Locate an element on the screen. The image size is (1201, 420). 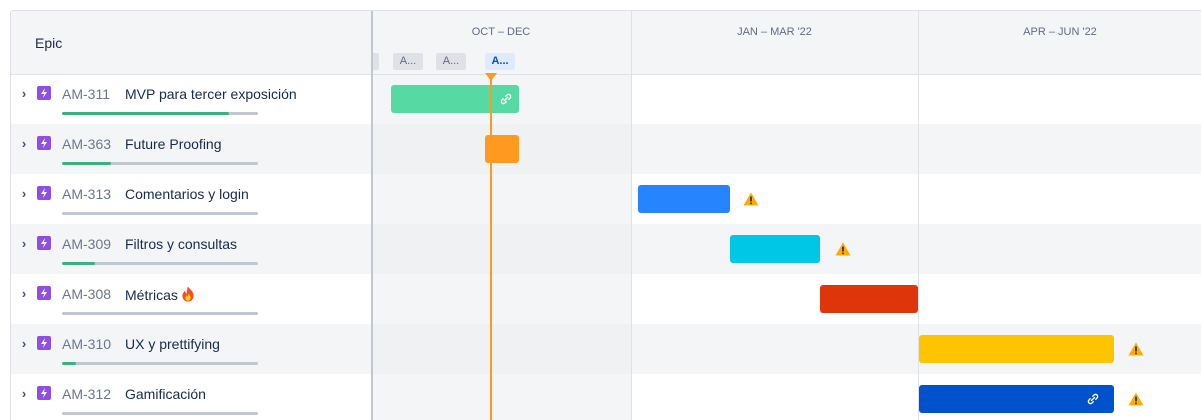
epic-row: › AM-309 Filtros y consultas is located at coordinates (191, 249).